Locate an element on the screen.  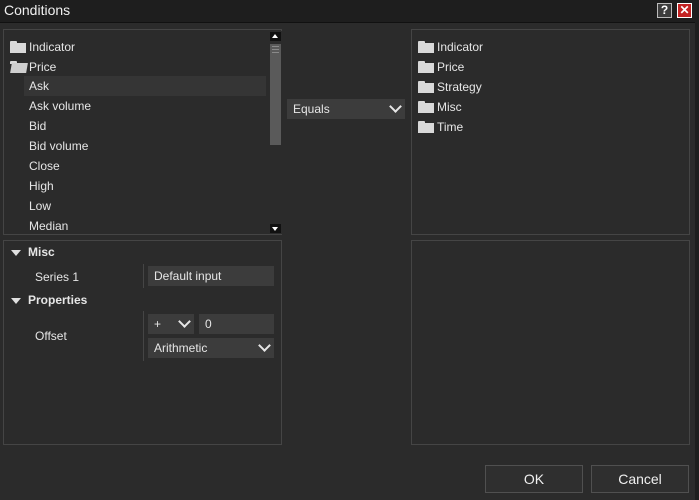
operator-value: Equals is located at coordinates (311, 109).